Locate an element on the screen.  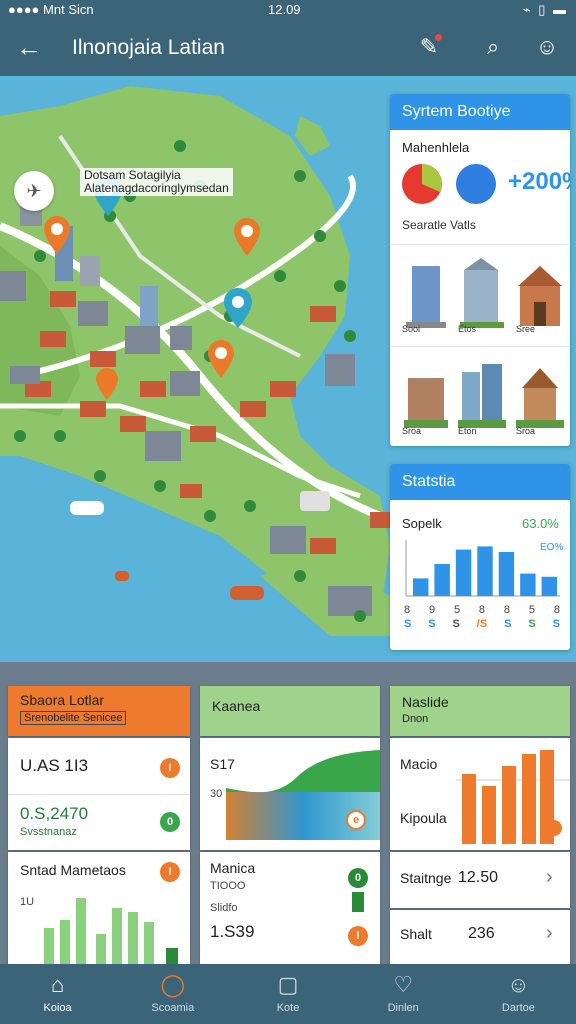
compass-icon: ✈ is located at coordinates (34, 191).